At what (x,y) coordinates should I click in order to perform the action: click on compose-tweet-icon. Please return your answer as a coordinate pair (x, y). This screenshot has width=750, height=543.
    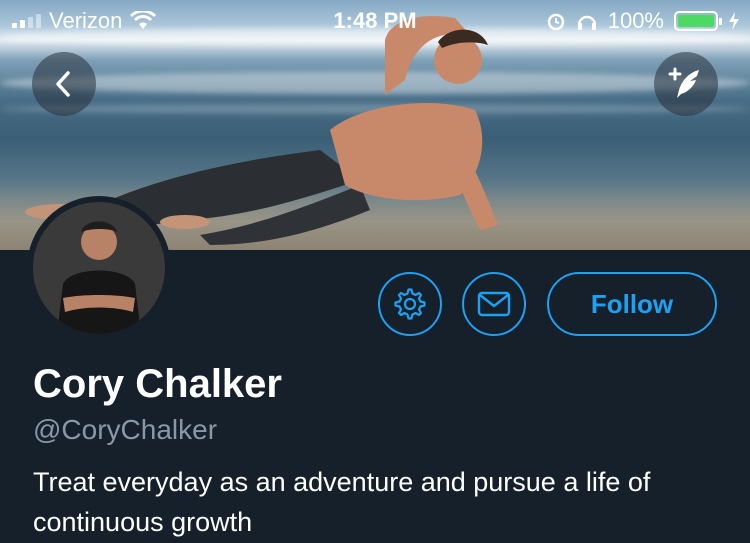
    Looking at the image, I should click on (683, 82).